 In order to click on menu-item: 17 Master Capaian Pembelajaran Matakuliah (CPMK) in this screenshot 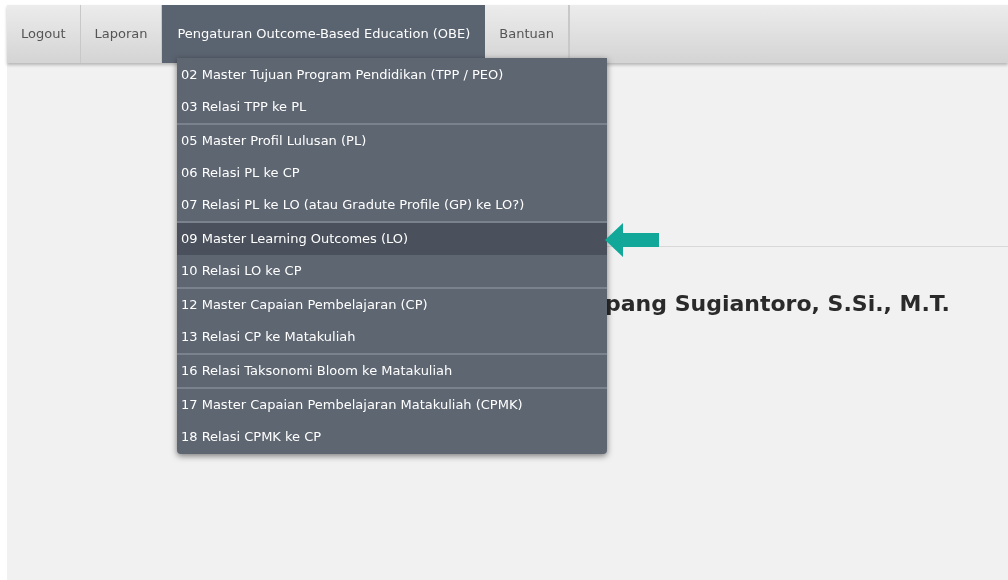, I will do `click(392, 405)`.